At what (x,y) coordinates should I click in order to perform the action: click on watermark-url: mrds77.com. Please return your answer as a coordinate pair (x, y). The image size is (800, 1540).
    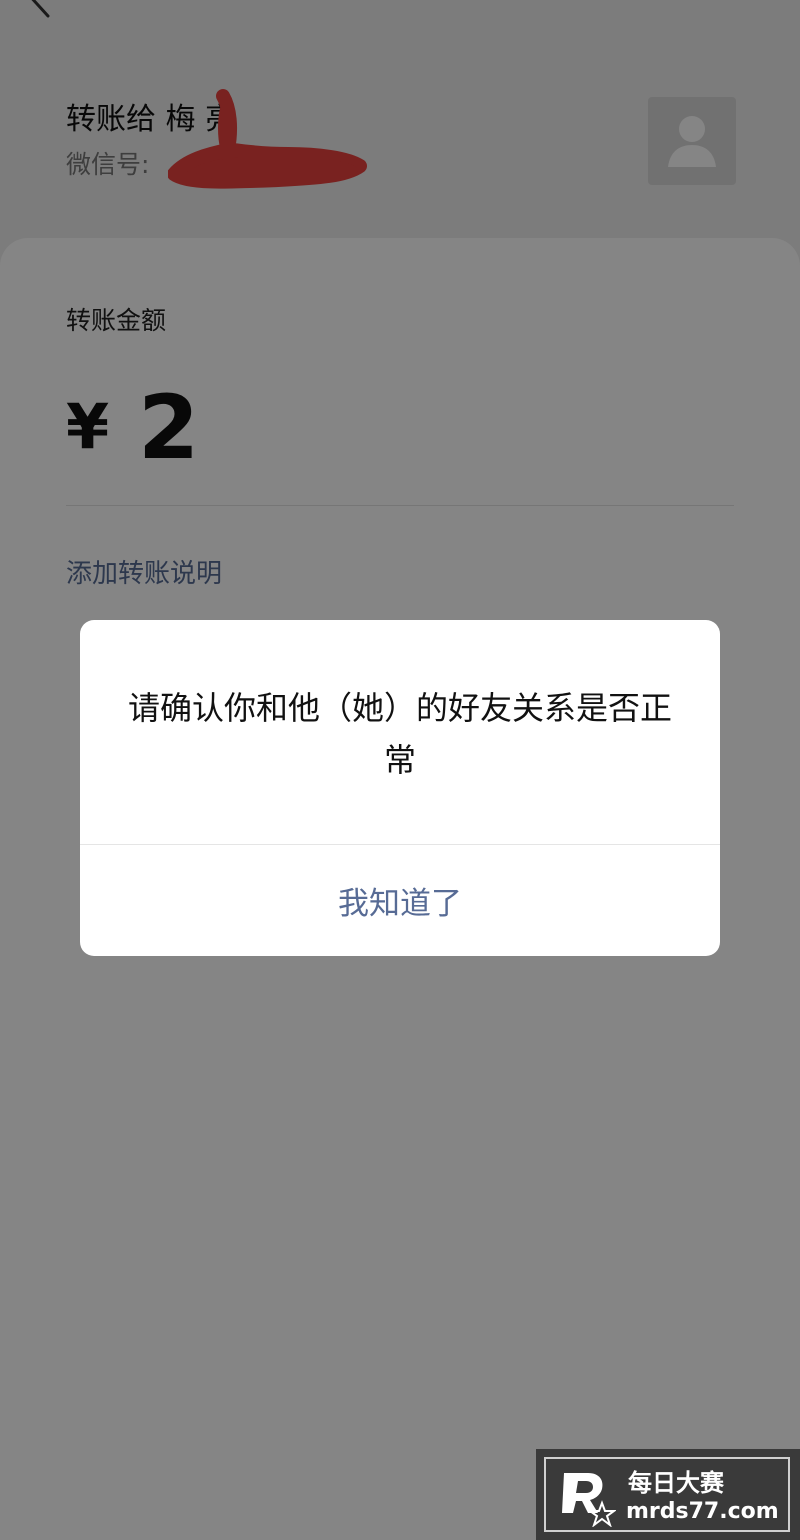
    Looking at the image, I should click on (702, 1511).